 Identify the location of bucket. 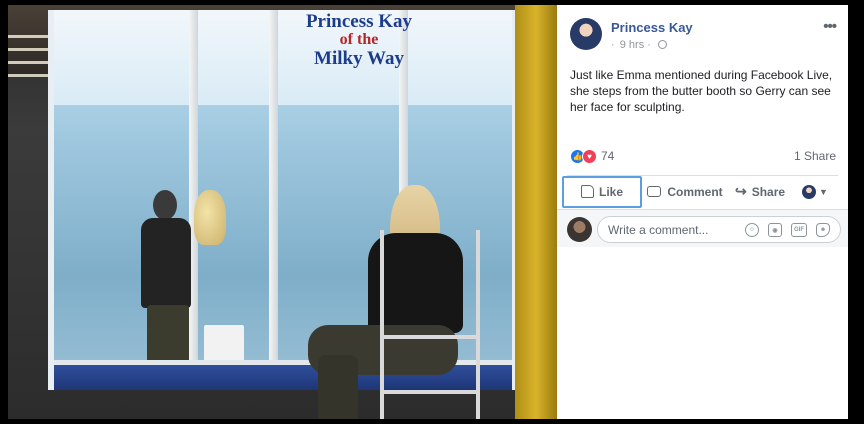
(224, 345).